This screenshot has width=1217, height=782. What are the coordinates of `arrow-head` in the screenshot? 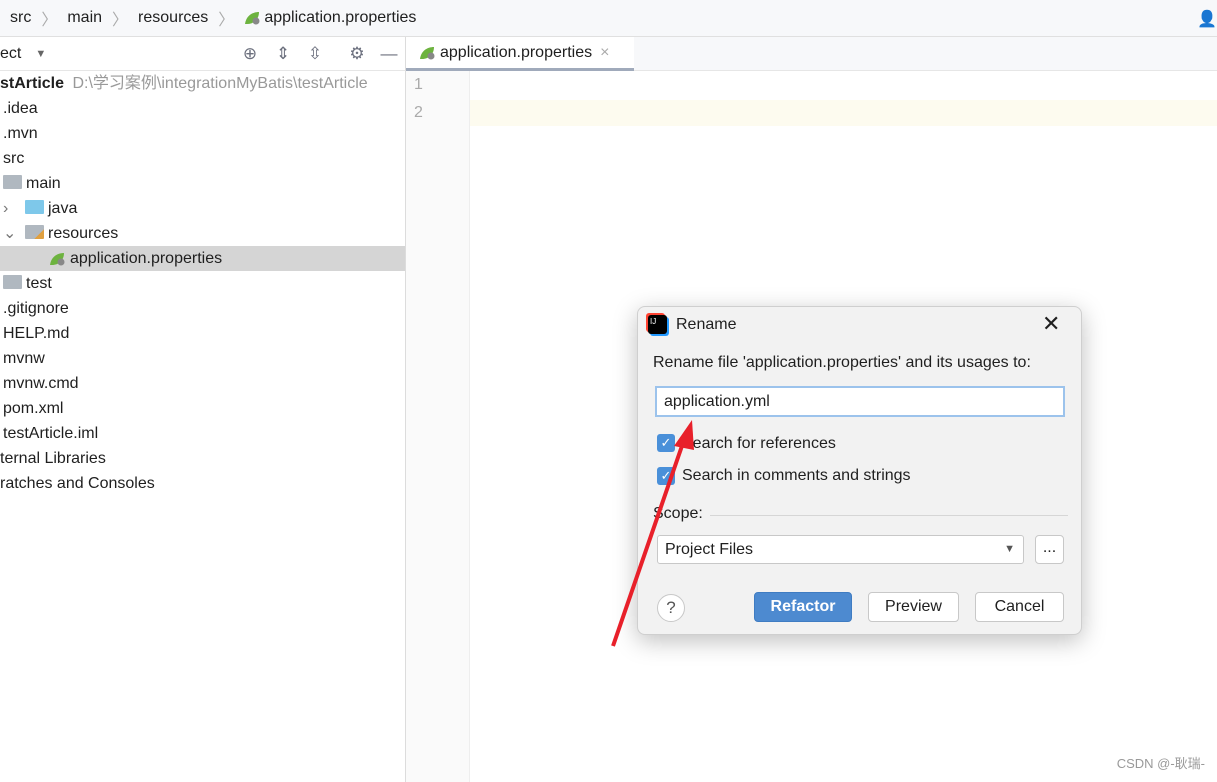 It's located at (684, 435).